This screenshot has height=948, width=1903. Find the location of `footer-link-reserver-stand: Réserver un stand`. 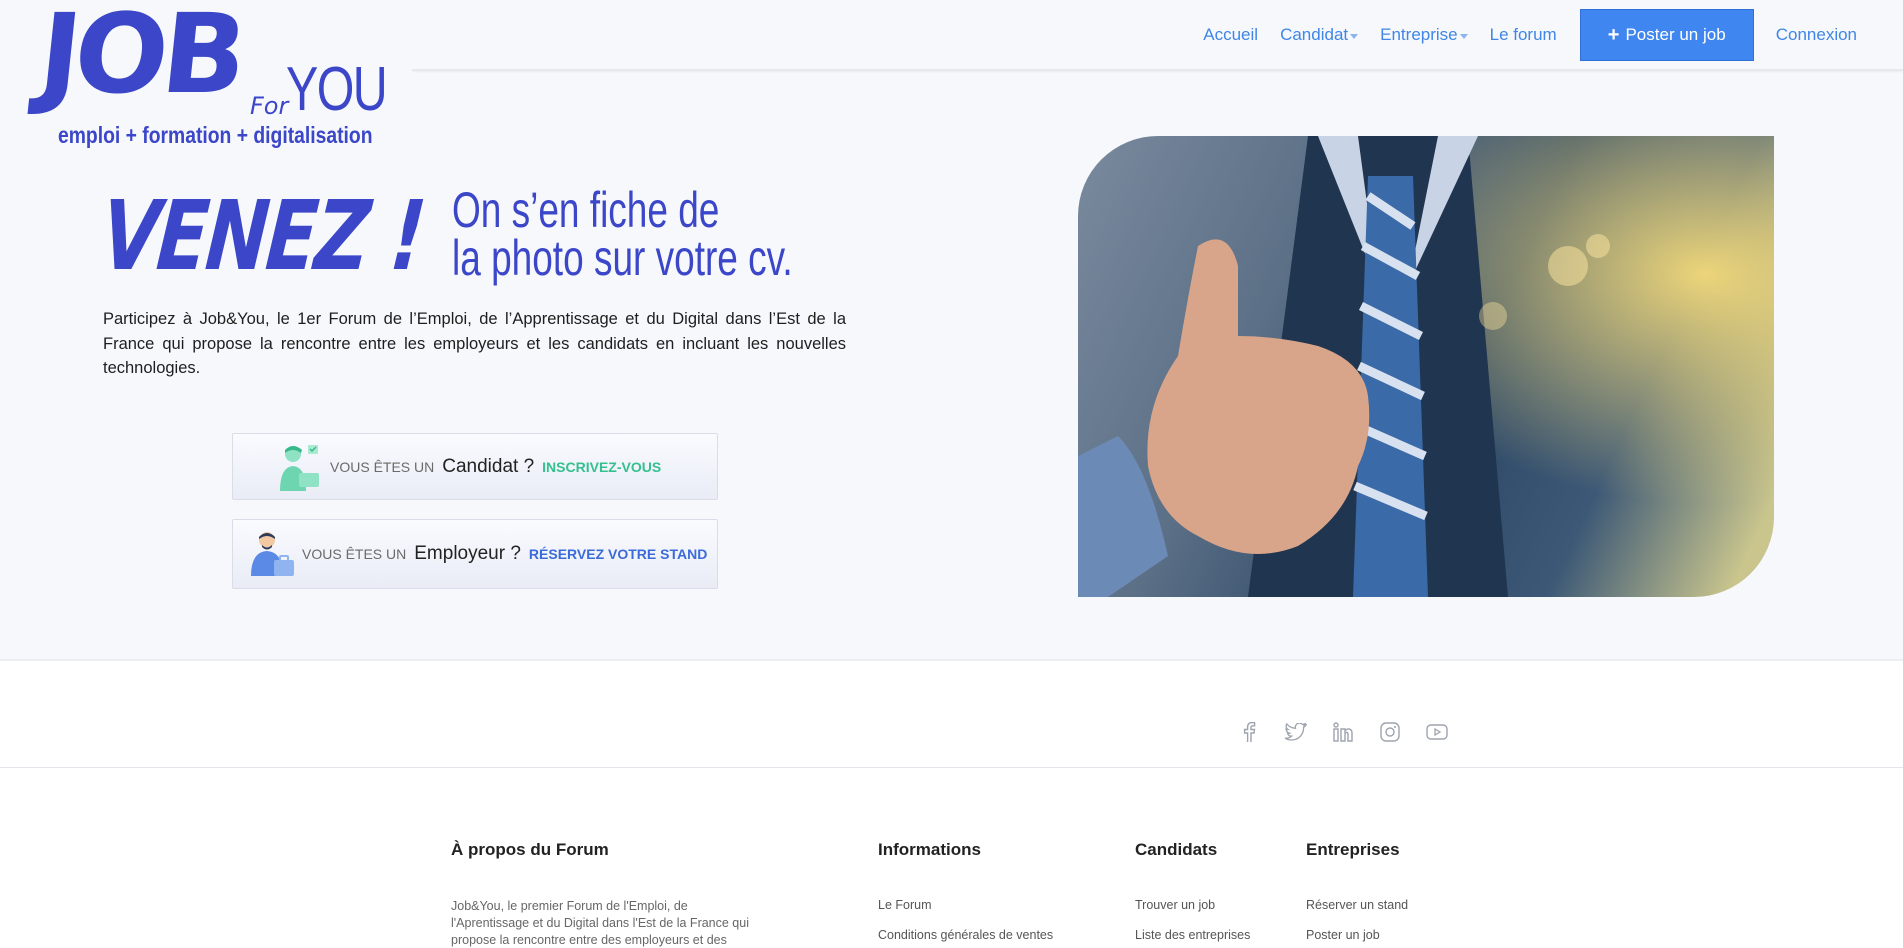

footer-link-reserver-stand: Réserver un stand is located at coordinates (1357, 905).